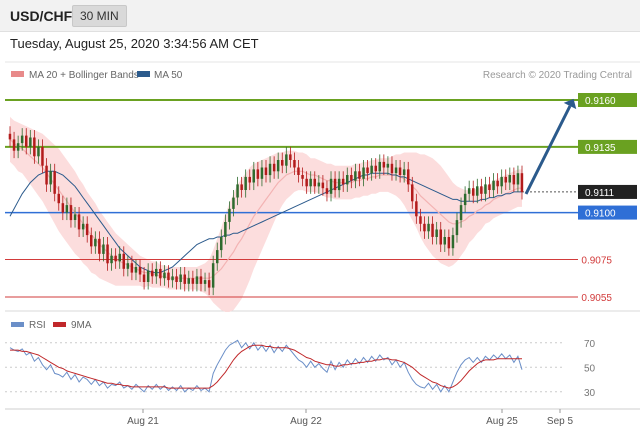  What do you see at coordinates (306, 421) in the screenshot?
I see `x-tick-label: Aug 22` at bounding box center [306, 421].